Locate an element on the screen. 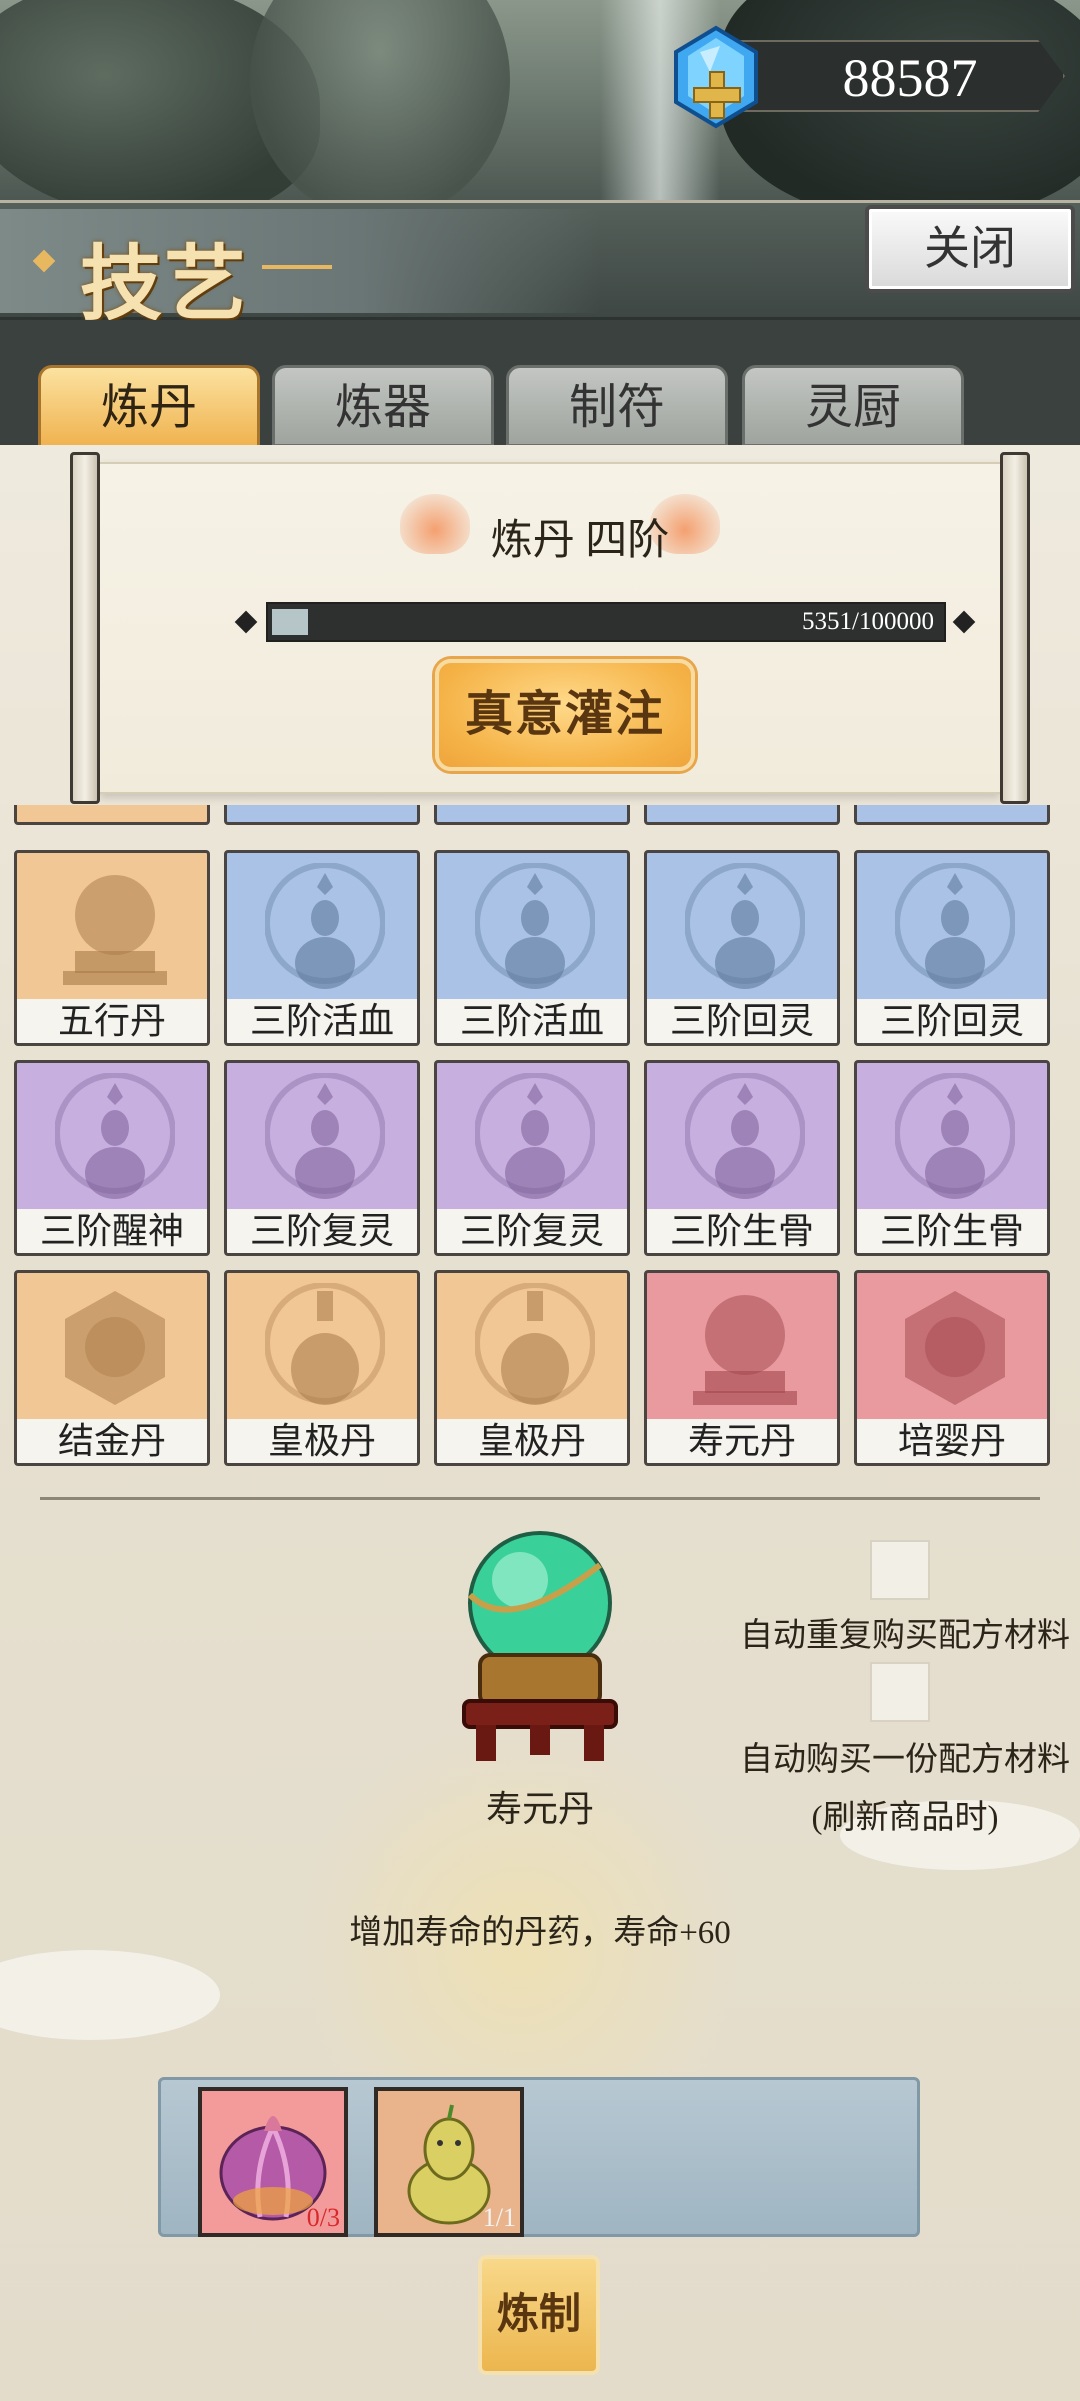  recipe-cell-label: 结金丹 is located at coordinates (112, 1441).